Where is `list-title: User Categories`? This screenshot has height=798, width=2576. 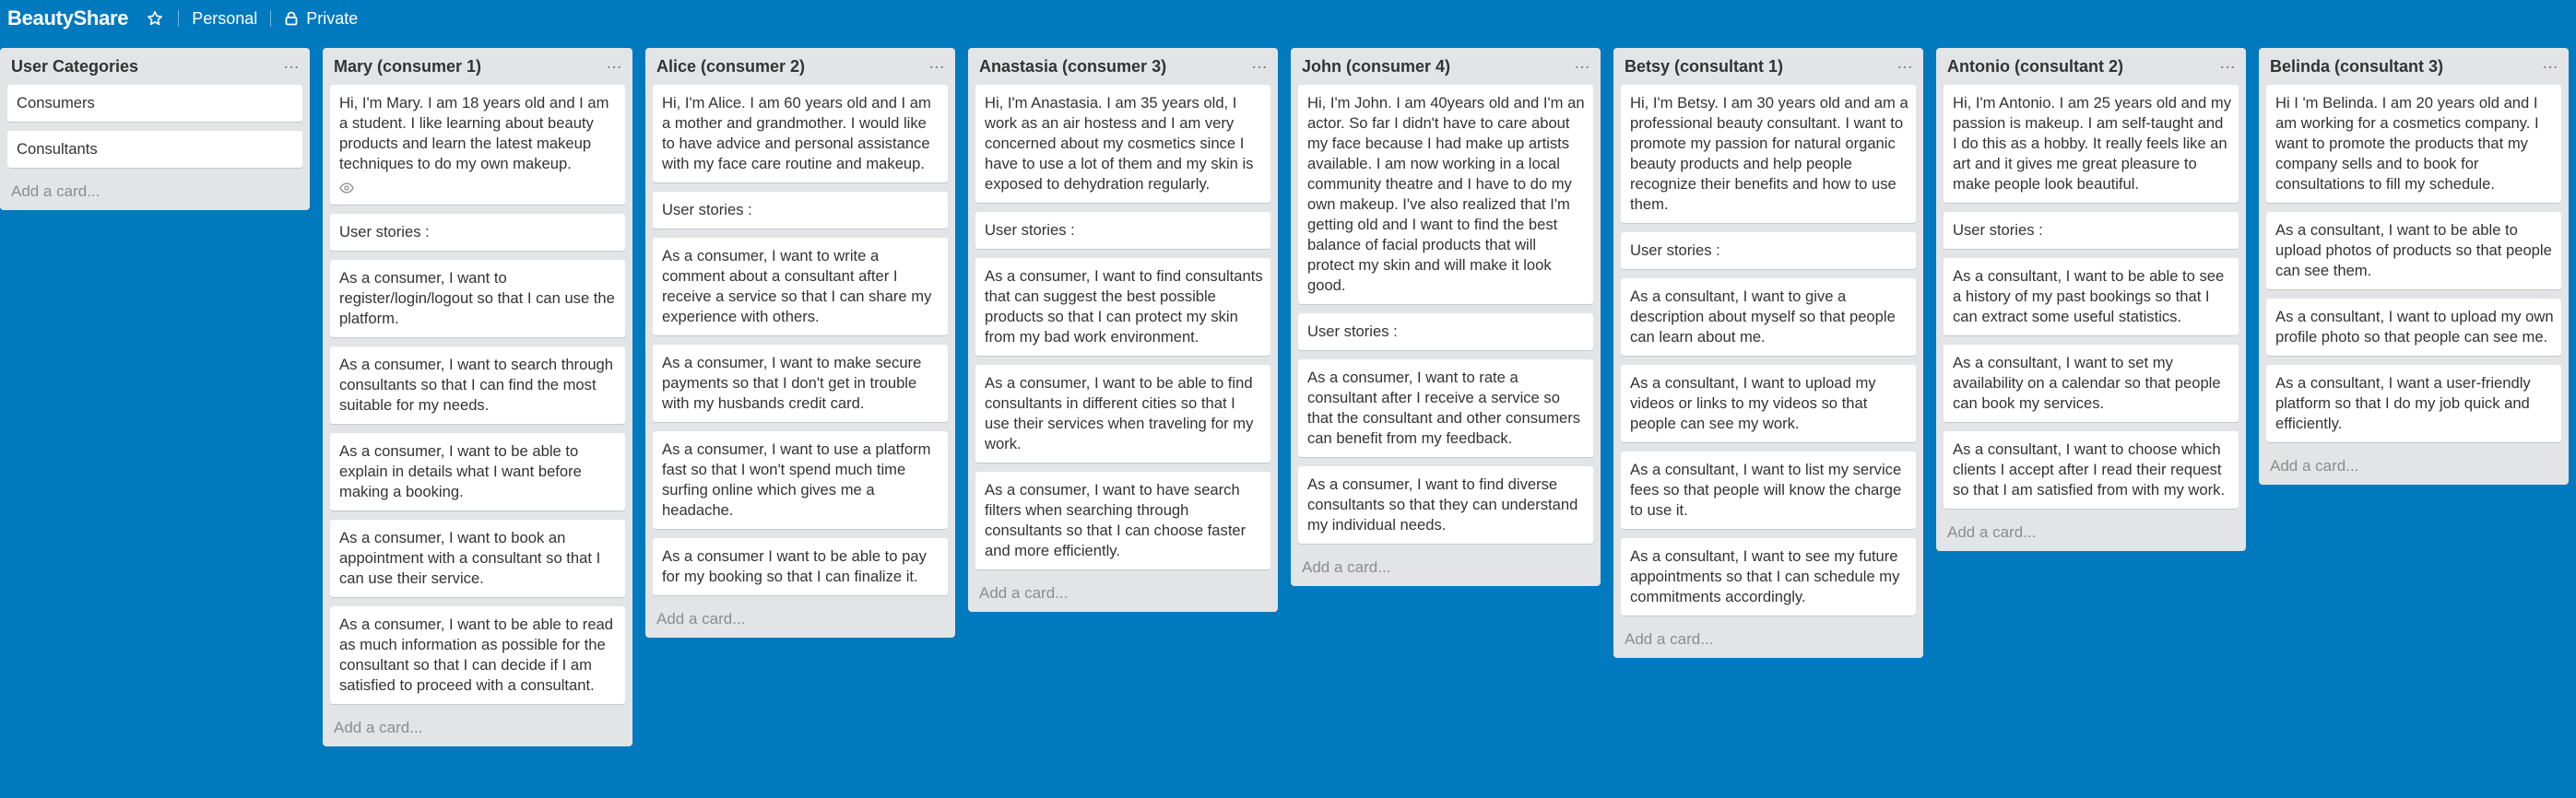
list-title: User Categories is located at coordinates (74, 66).